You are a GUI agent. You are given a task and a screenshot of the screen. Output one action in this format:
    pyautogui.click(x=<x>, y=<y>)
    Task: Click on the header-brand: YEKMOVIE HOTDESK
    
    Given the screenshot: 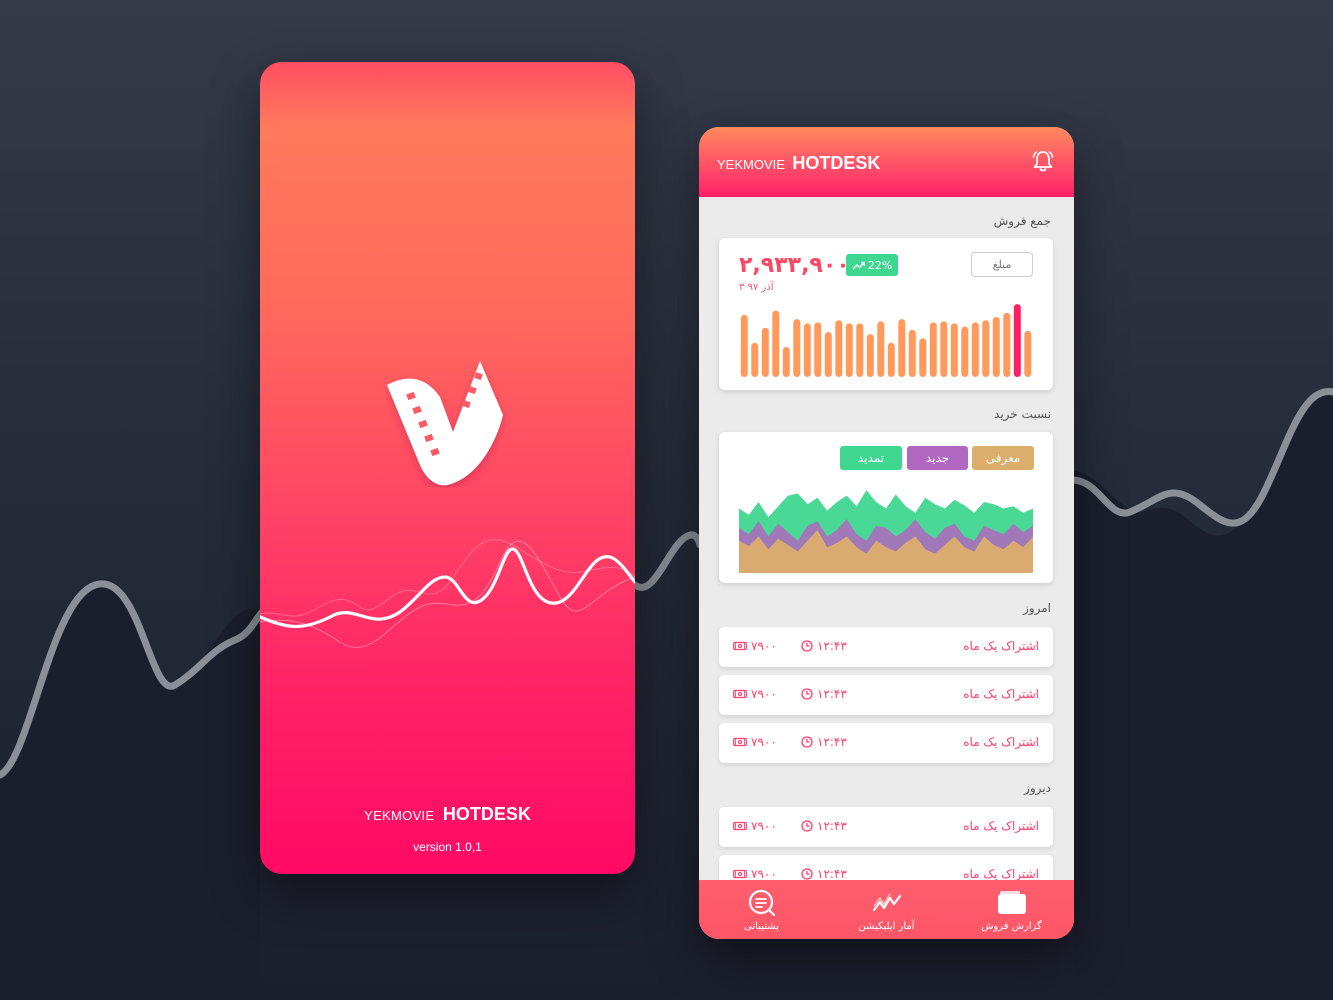 What is the action you would take?
    pyautogui.click(x=798, y=163)
    